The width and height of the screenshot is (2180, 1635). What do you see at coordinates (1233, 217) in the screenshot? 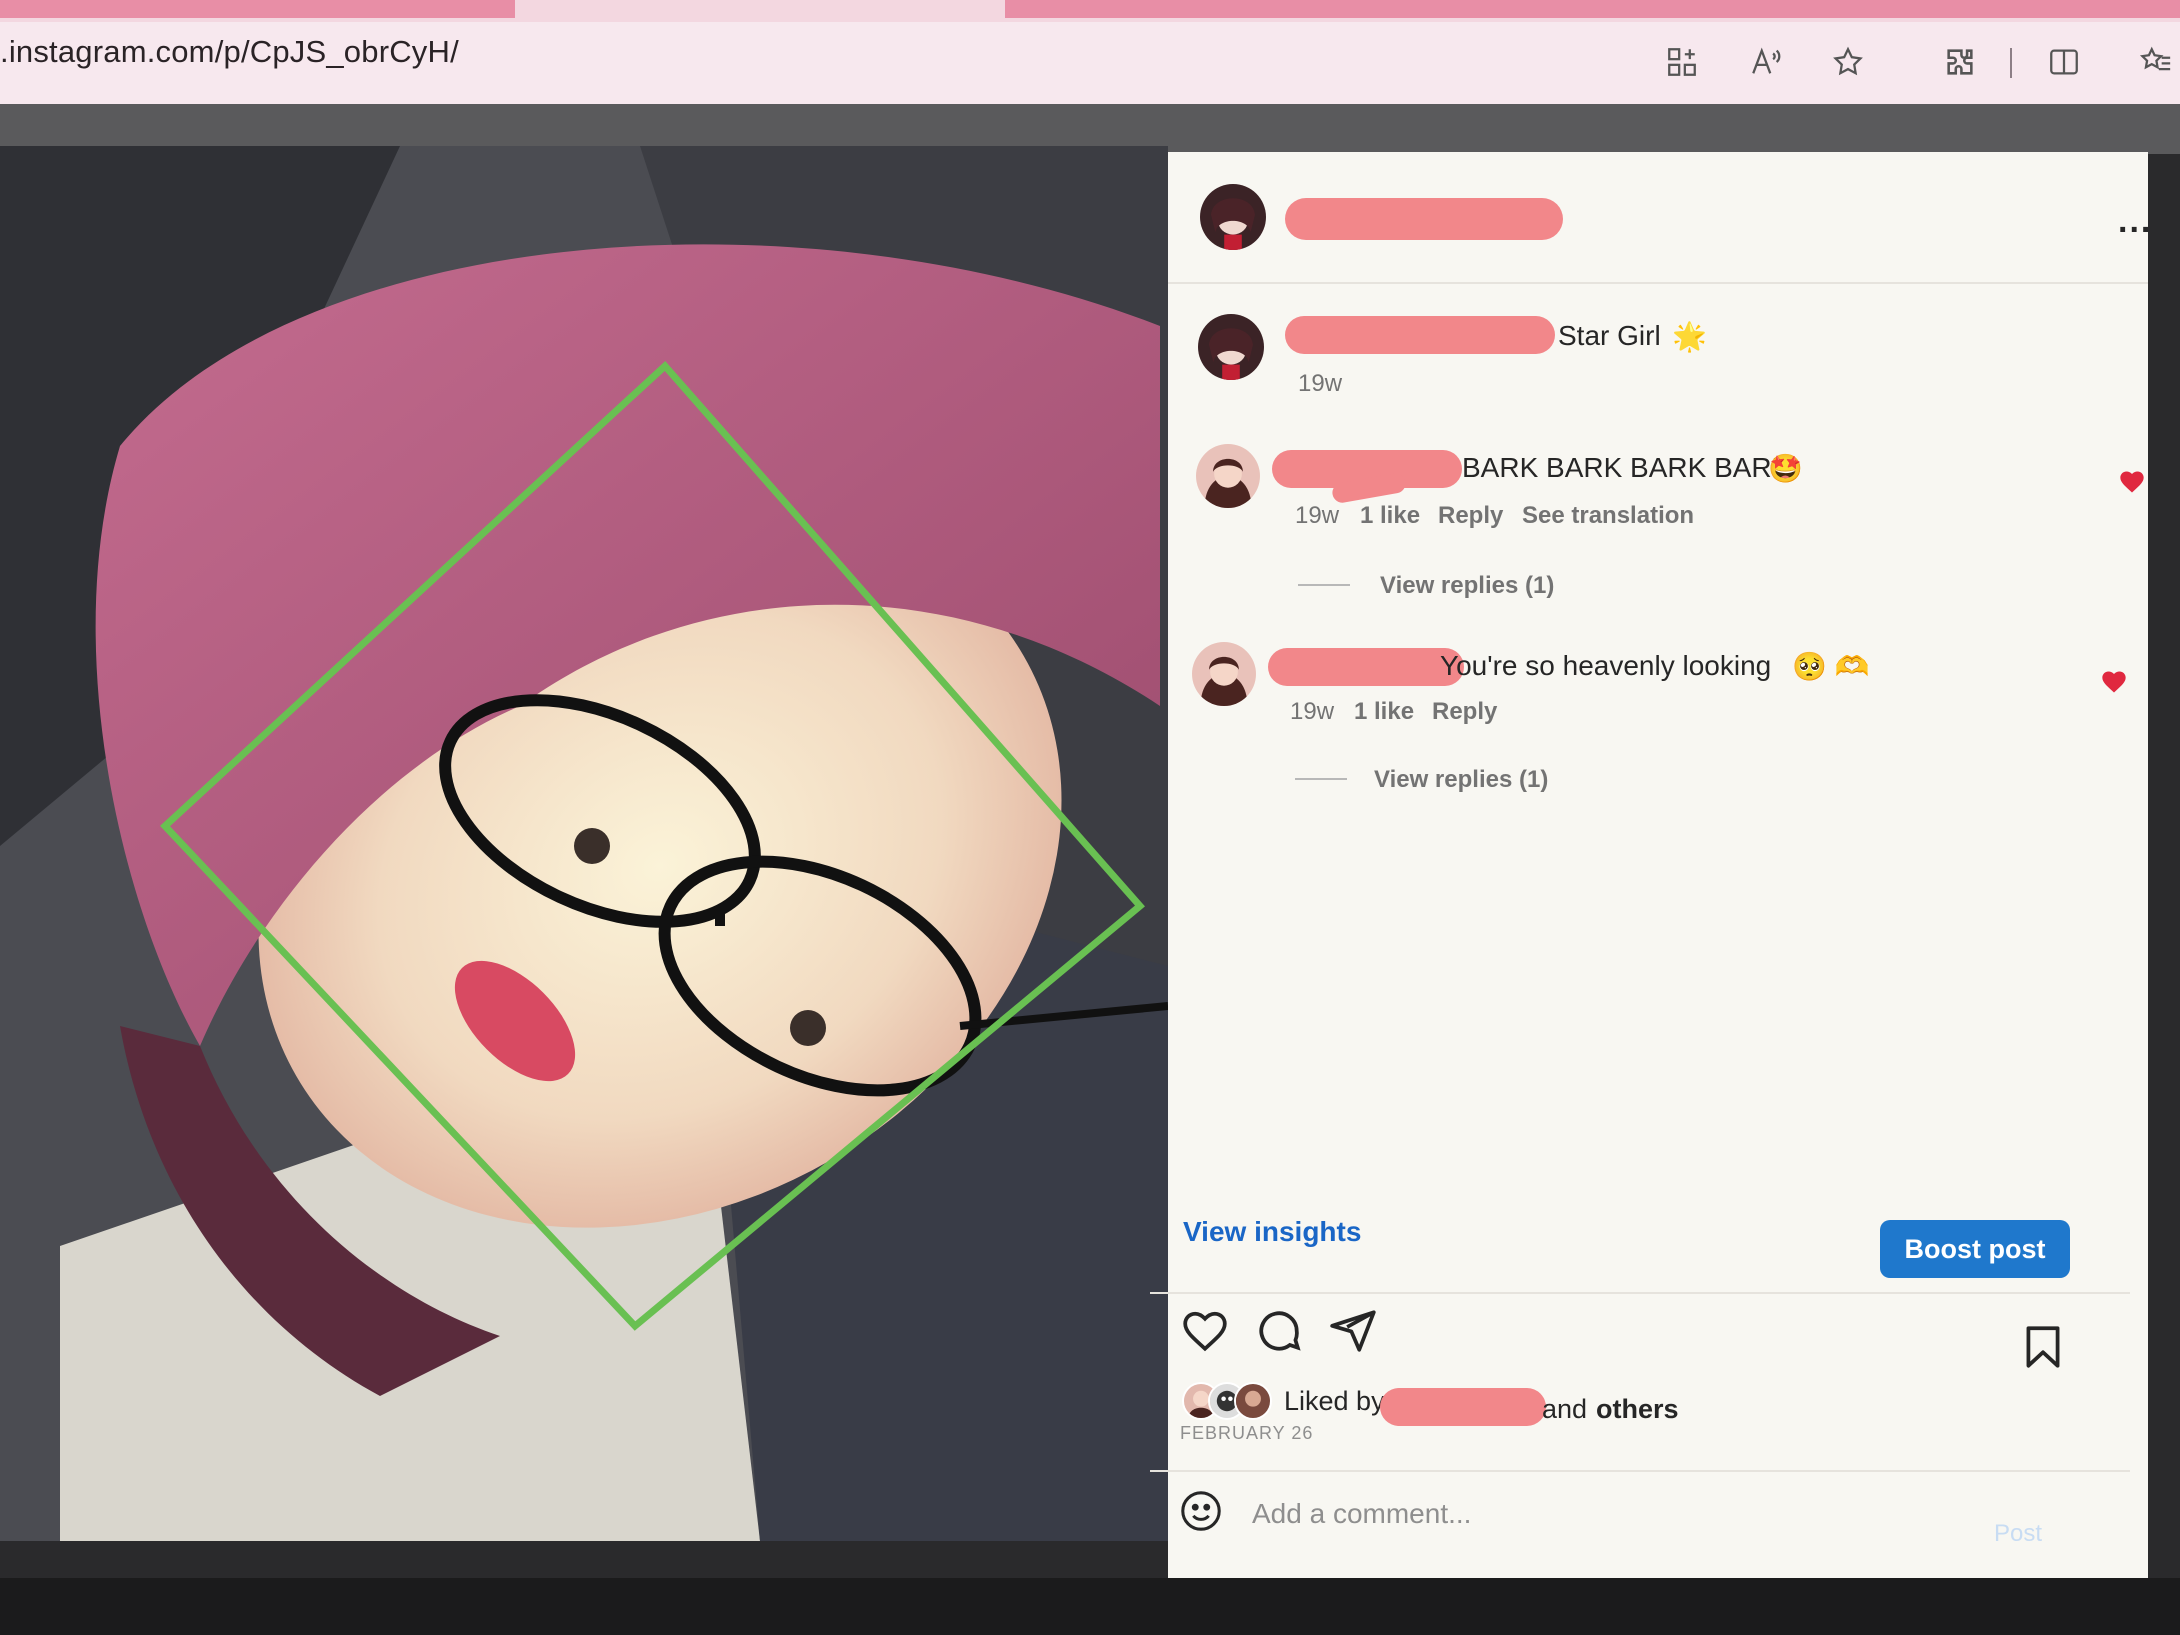
I see `author-avatar` at bounding box center [1233, 217].